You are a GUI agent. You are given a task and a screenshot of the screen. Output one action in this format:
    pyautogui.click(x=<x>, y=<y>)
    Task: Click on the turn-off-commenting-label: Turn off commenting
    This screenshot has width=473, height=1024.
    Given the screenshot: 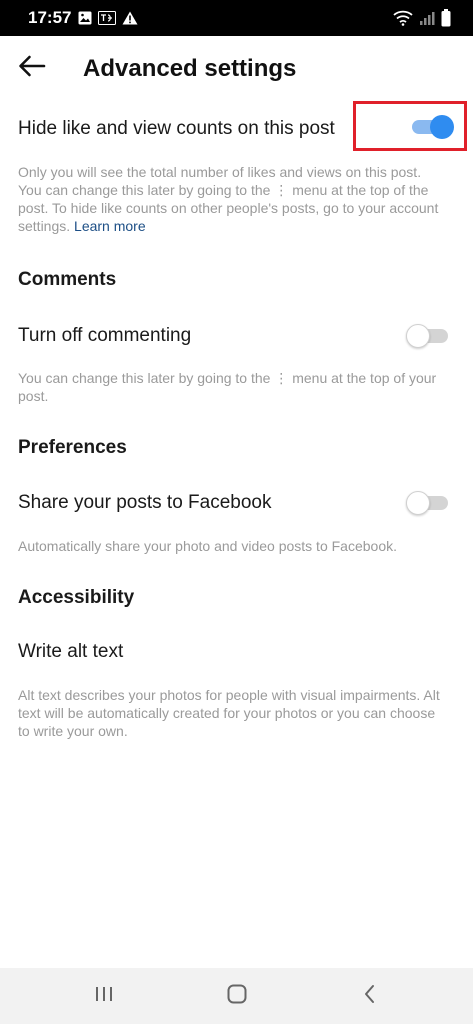 What is the action you would take?
    pyautogui.click(x=105, y=335)
    